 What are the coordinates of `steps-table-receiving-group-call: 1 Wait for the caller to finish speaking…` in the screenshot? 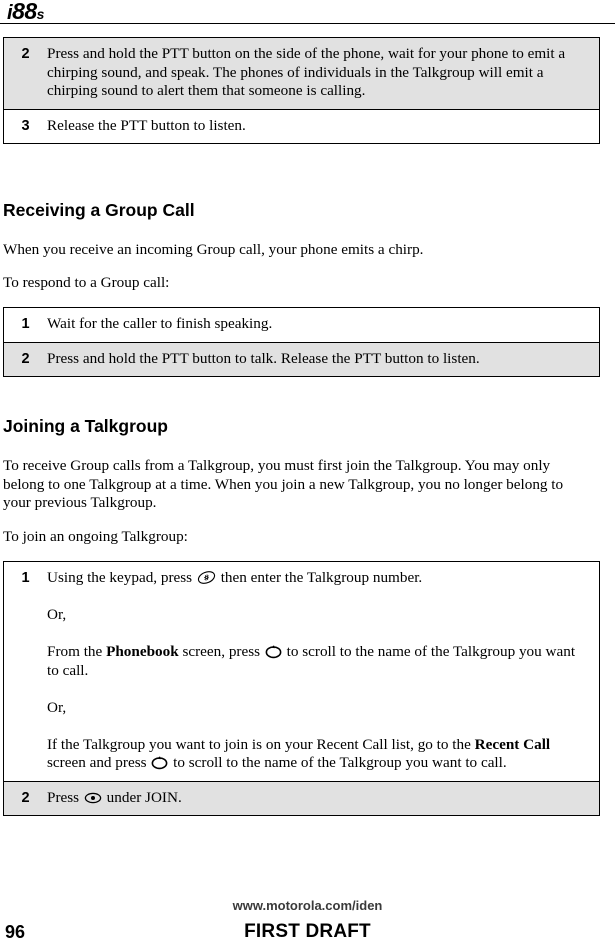 It's located at (301, 342).